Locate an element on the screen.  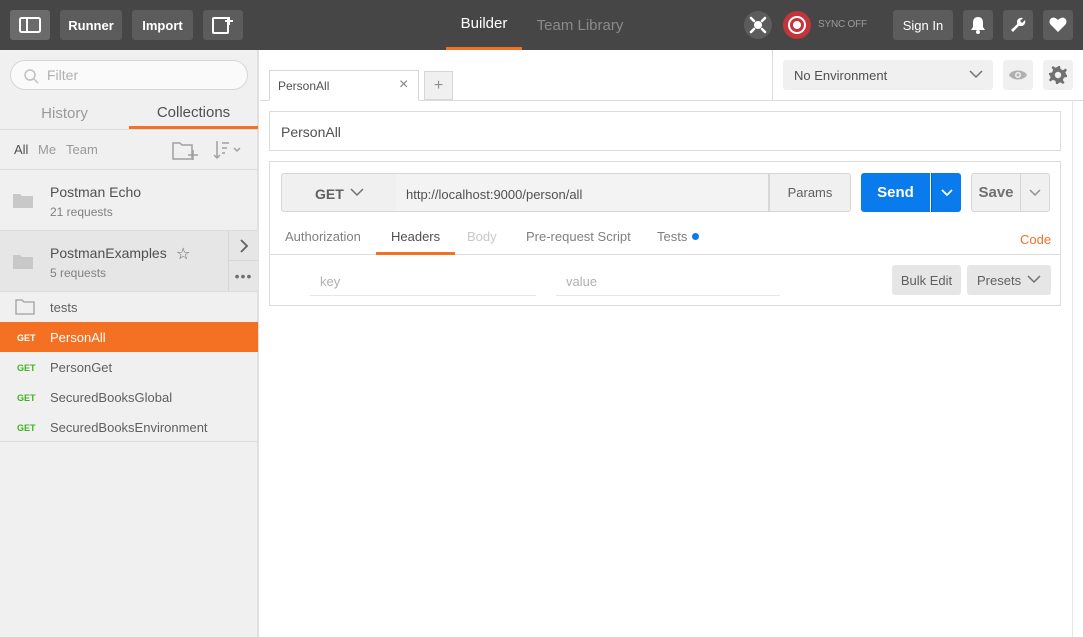
manage-environments-button is located at coordinates (1058, 75).